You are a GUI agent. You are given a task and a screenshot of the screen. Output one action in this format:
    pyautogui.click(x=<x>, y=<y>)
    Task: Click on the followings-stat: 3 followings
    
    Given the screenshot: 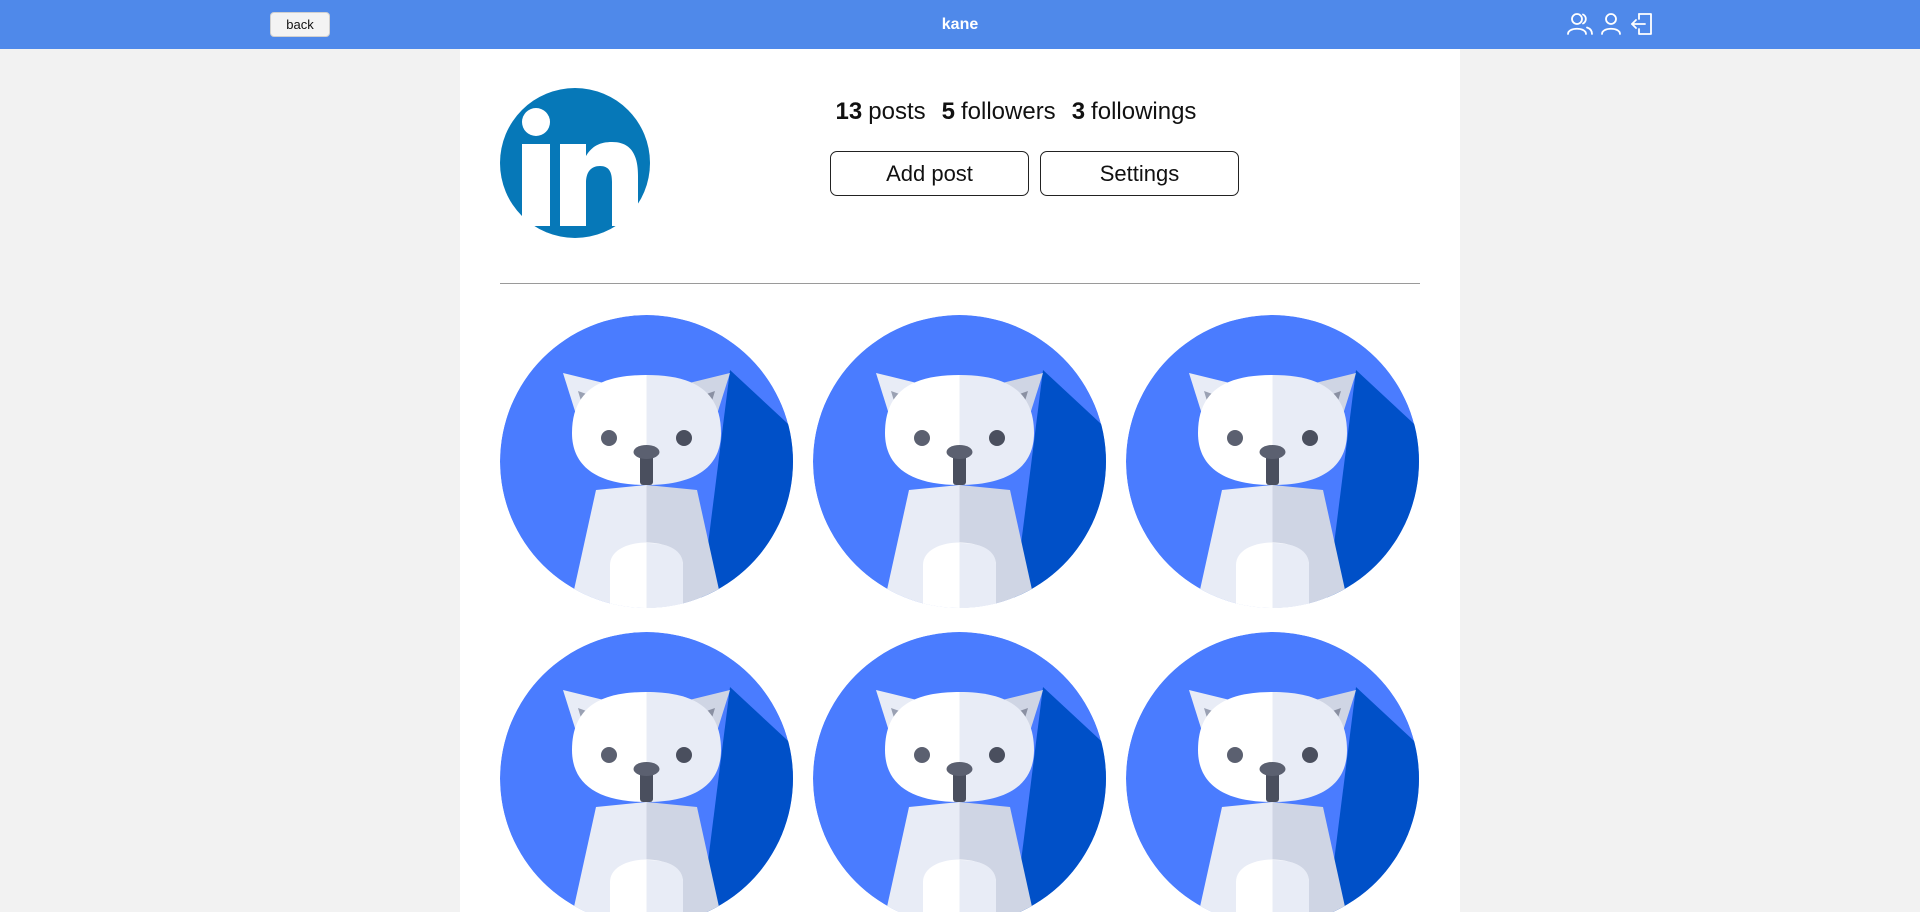 What is the action you would take?
    pyautogui.click(x=1134, y=112)
    